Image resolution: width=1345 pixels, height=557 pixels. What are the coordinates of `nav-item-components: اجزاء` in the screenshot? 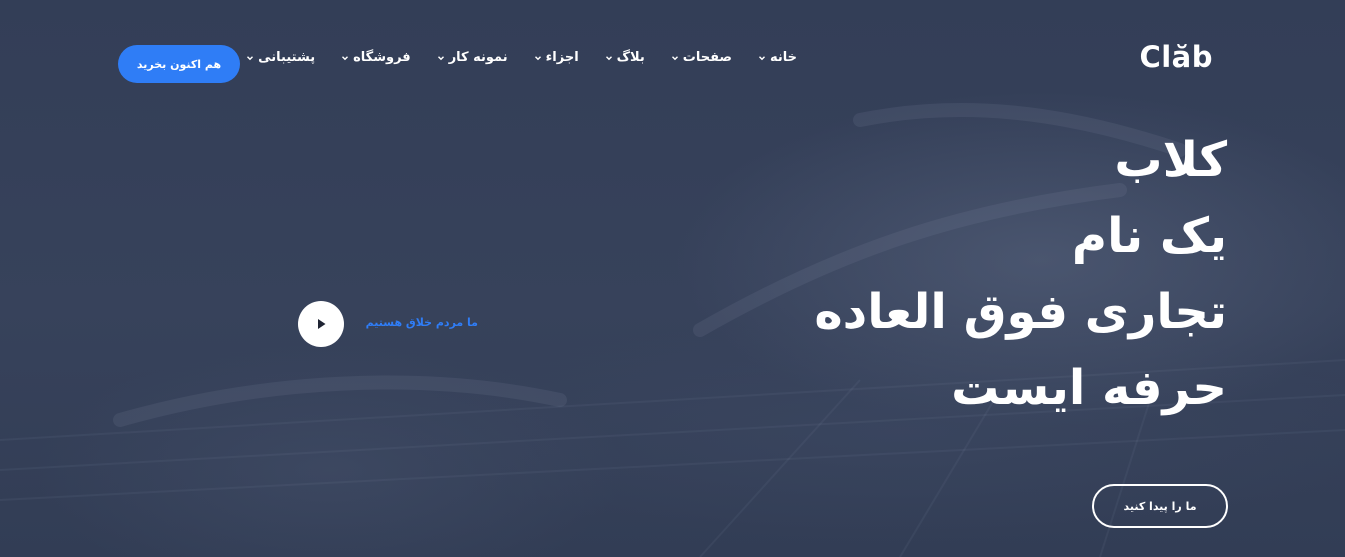 It's located at (556, 57).